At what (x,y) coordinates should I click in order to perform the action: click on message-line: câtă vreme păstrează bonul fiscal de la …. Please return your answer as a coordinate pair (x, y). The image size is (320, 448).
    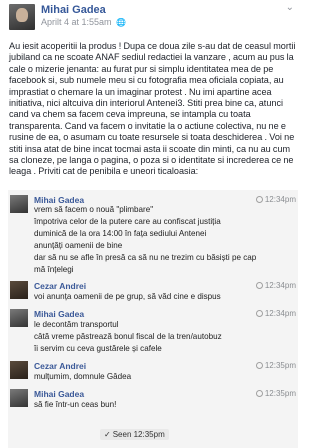
    Looking at the image, I should click on (128, 336).